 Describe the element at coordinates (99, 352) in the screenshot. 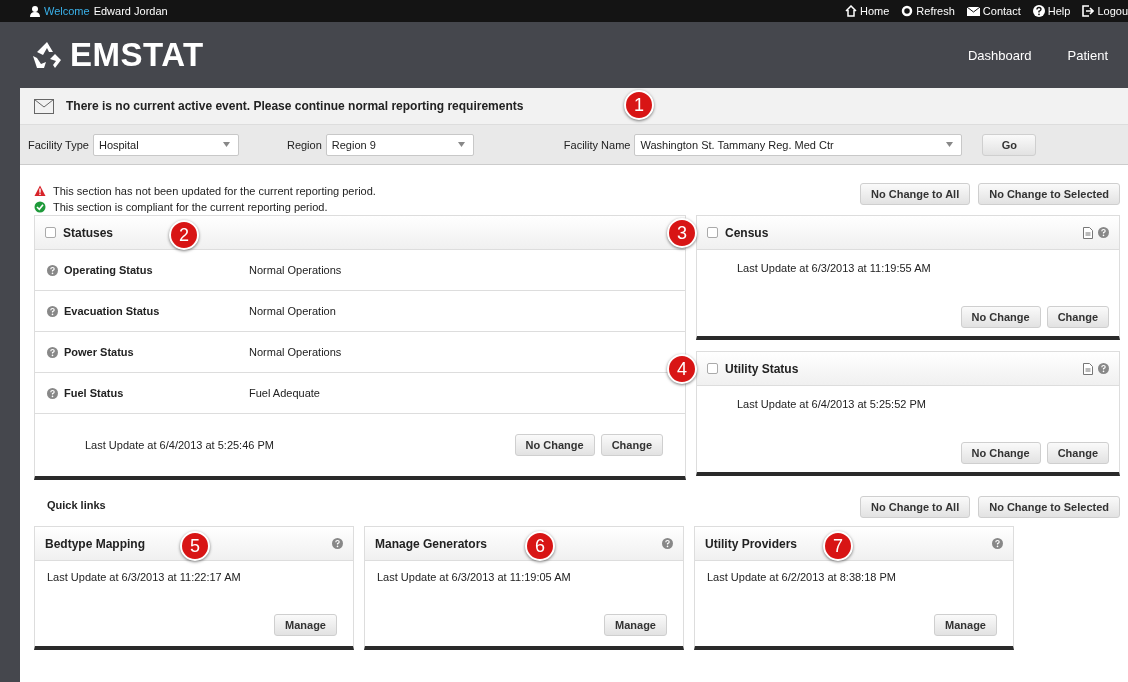

I see `status-label: Power Status` at that location.